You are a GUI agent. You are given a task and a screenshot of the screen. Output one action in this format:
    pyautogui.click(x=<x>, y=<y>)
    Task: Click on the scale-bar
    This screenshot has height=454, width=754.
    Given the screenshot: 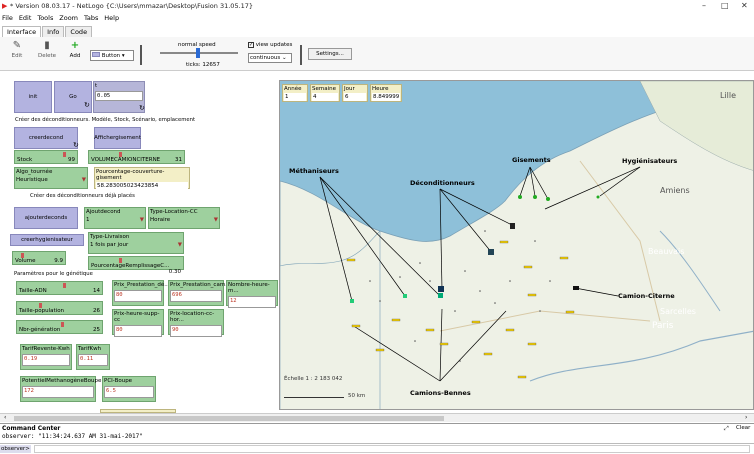 What is the action you would take?
    pyautogui.click(x=314, y=397)
    